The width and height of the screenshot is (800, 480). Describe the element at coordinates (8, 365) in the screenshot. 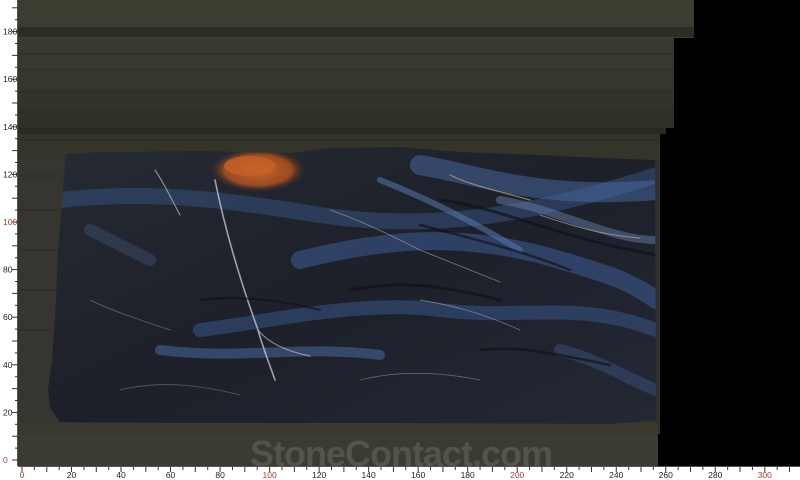

I see `vertical-ruler-label: 40` at that location.